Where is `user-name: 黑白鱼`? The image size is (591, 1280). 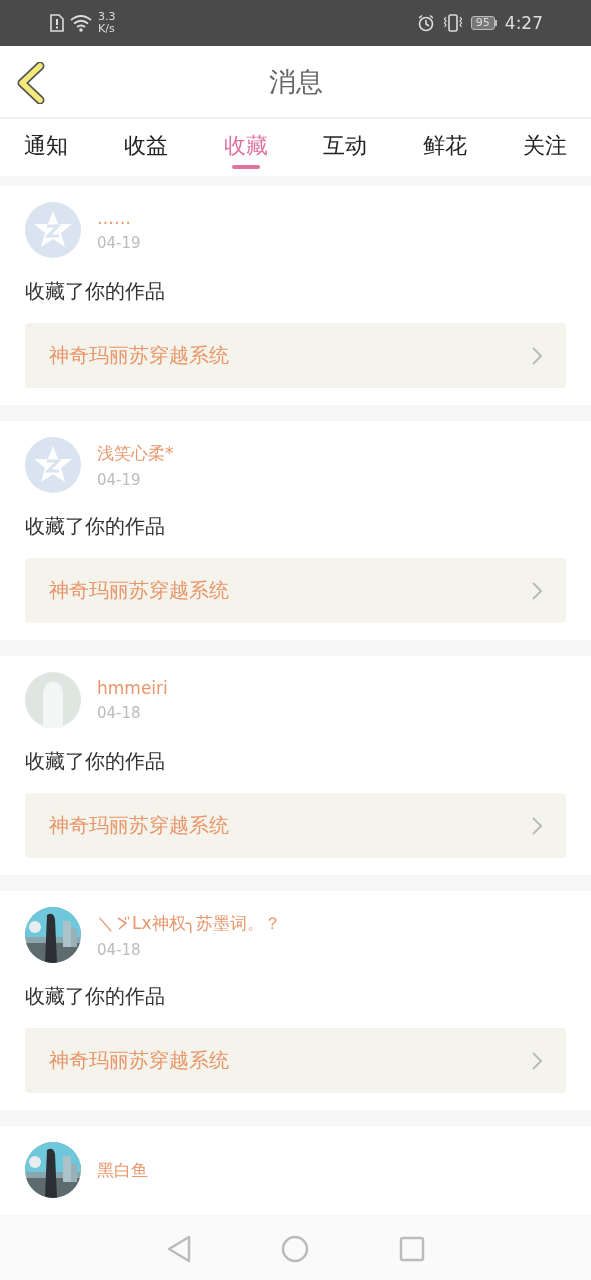 user-name: 黑白鱼 is located at coordinates (122, 1170).